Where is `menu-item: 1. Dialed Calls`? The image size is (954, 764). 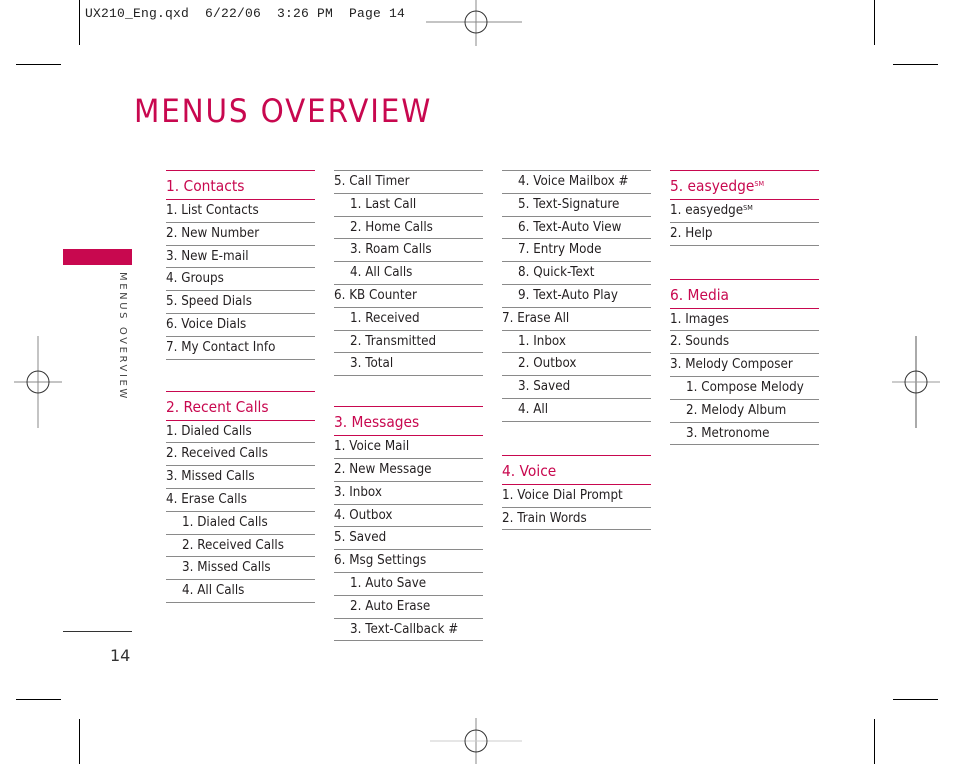 menu-item: 1. Dialed Calls is located at coordinates (240, 523).